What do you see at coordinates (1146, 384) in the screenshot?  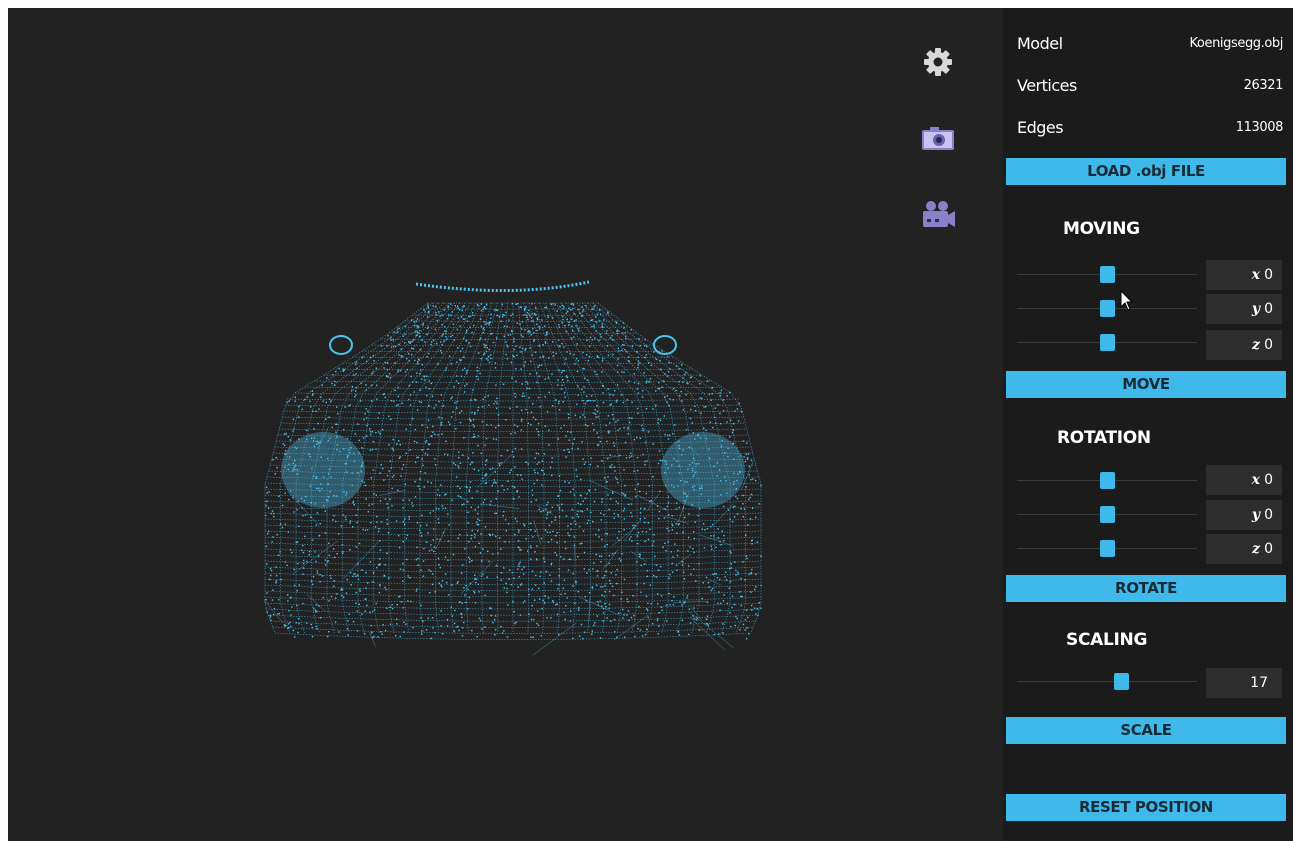 I see `move-button: MOVE` at bounding box center [1146, 384].